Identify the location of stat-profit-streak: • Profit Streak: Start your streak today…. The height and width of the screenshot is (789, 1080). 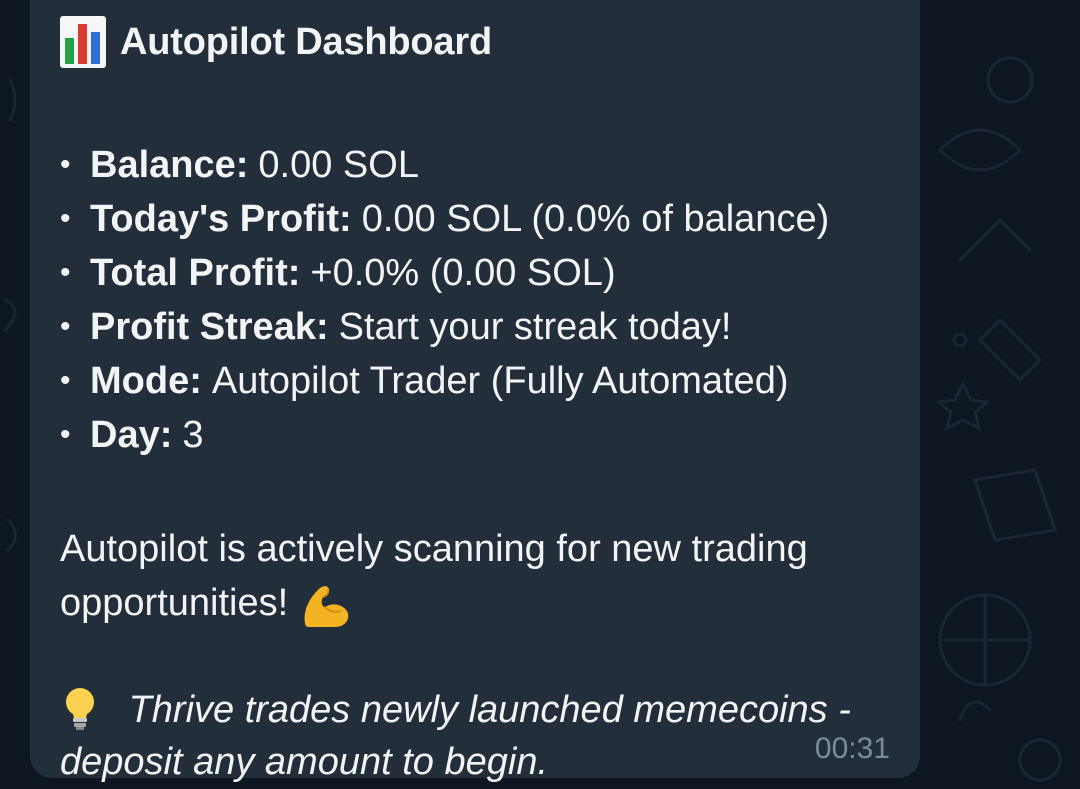
(475, 327).